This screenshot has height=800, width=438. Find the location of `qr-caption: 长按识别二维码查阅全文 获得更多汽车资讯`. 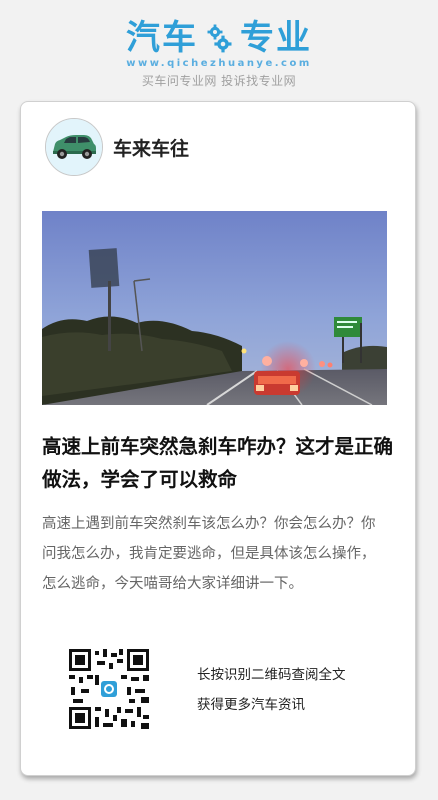

qr-caption: 长按识别二维码查阅全文 获得更多汽车资讯 is located at coordinates (297, 690).